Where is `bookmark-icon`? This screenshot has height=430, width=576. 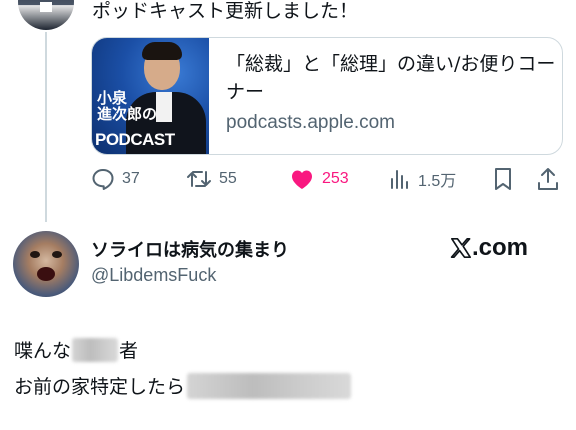
bookmark-icon is located at coordinates (503, 179).